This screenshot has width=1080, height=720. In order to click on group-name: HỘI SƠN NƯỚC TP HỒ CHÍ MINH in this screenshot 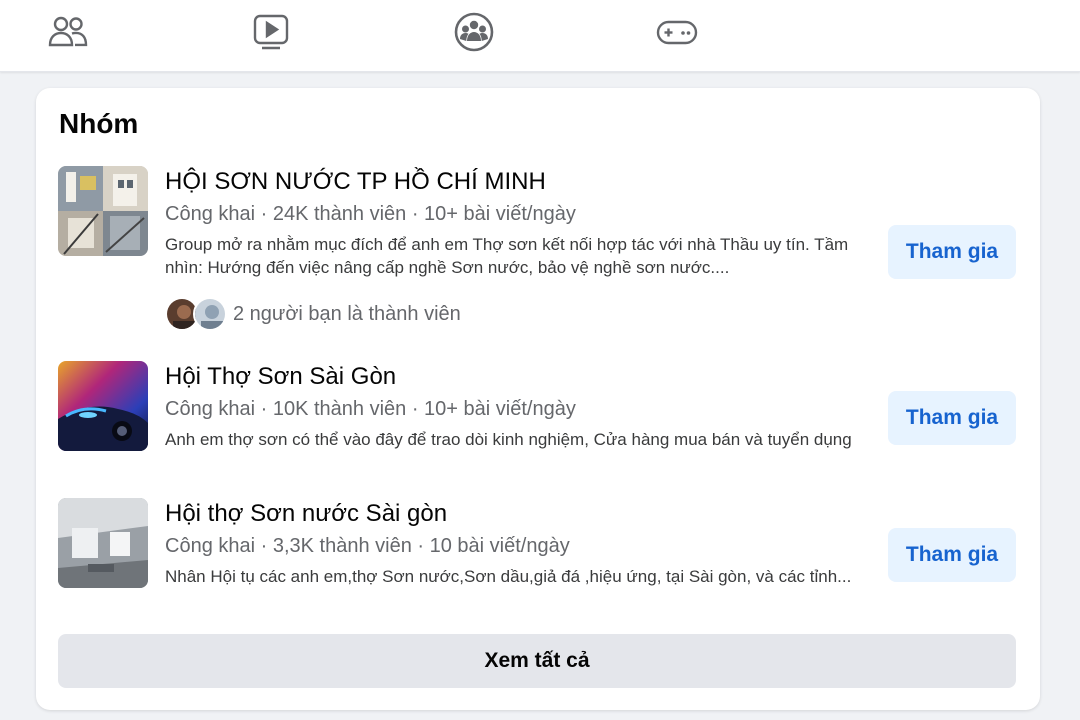, I will do `click(355, 182)`.